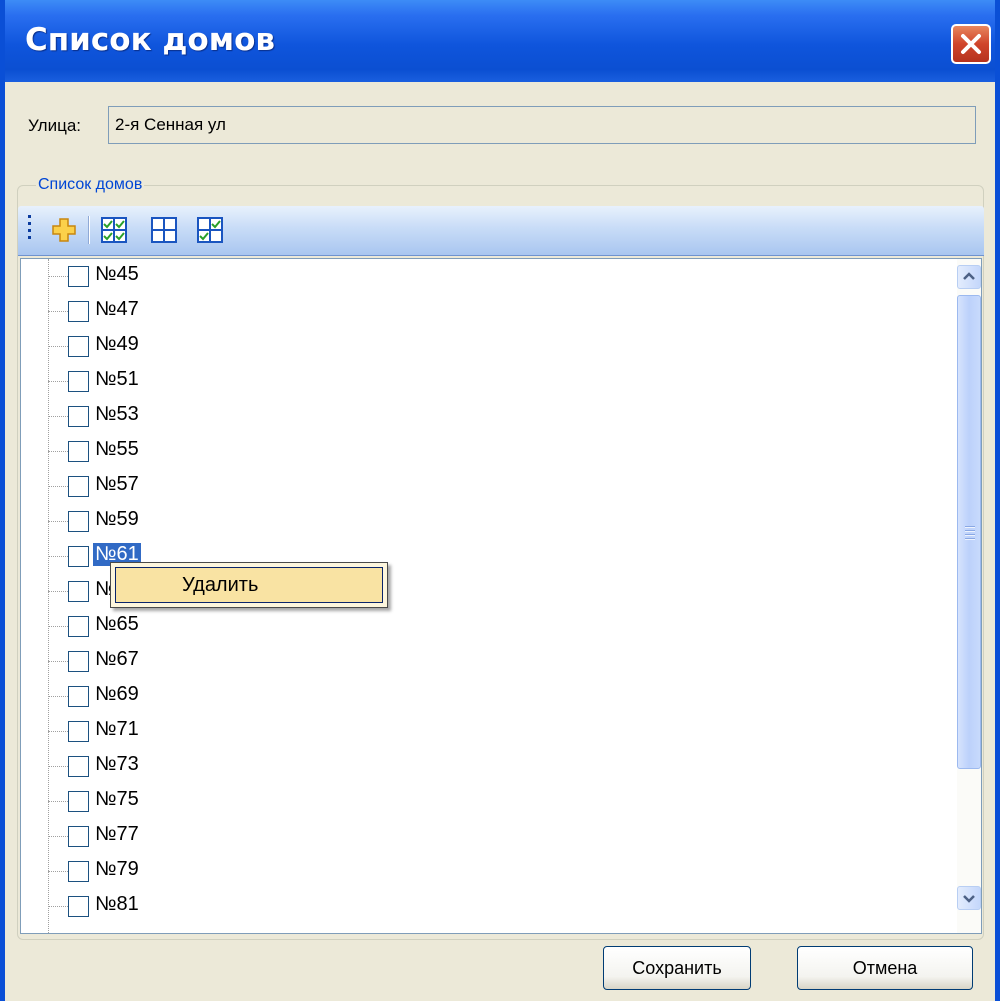 The width and height of the screenshot is (1000, 1001). What do you see at coordinates (64, 230) in the screenshot?
I see `add-plus-icon` at bounding box center [64, 230].